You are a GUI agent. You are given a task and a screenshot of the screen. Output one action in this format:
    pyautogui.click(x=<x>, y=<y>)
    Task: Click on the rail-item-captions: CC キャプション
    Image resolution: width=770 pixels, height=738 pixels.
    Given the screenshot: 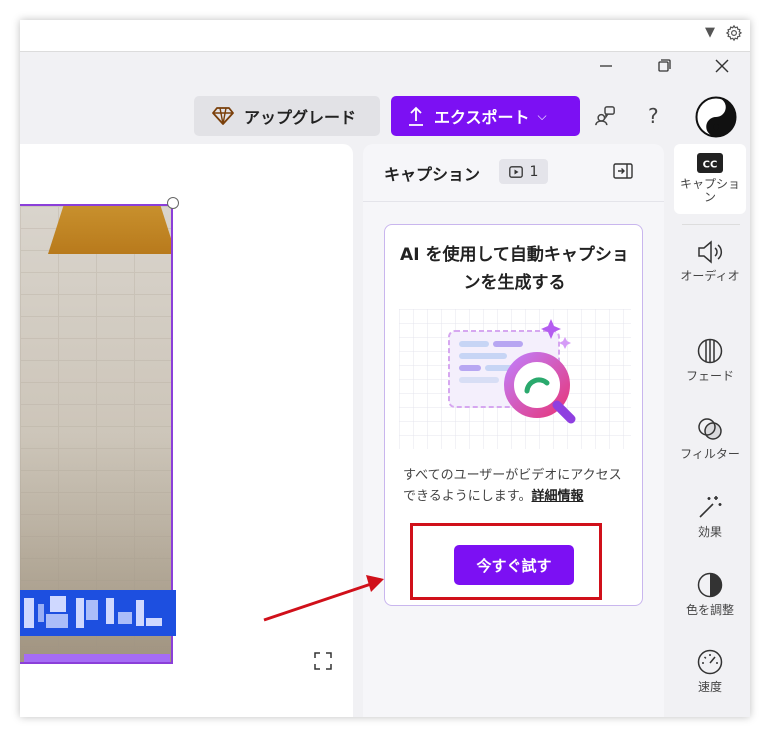 What is the action you would take?
    pyautogui.click(x=710, y=179)
    